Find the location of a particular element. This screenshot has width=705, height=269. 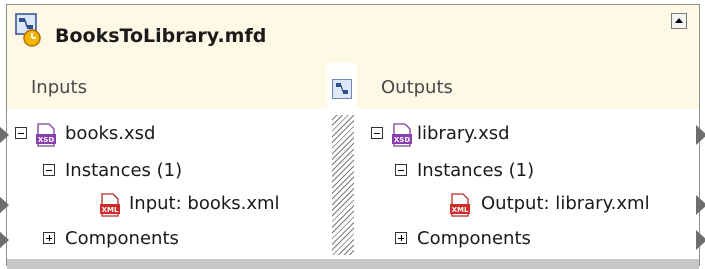

output-components-label: Components is located at coordinates (474, 238).